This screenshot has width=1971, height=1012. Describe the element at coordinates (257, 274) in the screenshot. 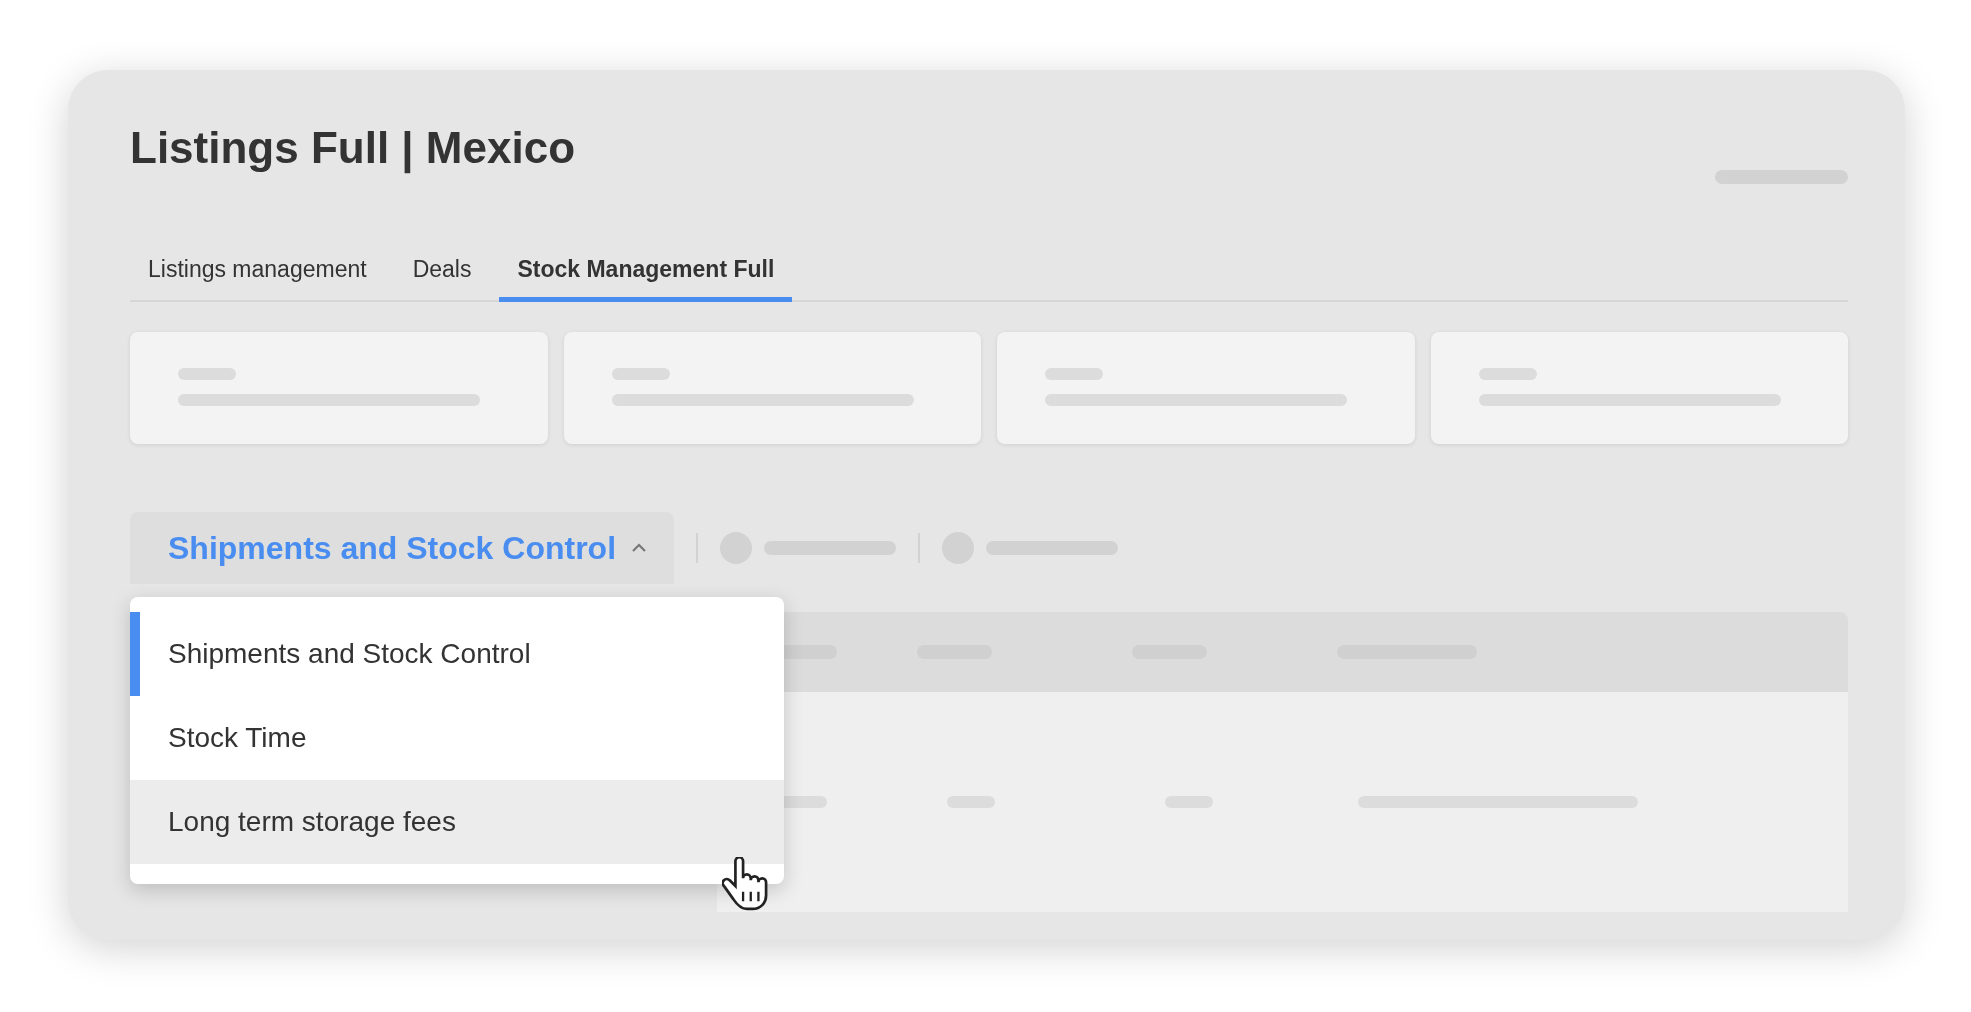

I see `tab: Listings management` at that location.